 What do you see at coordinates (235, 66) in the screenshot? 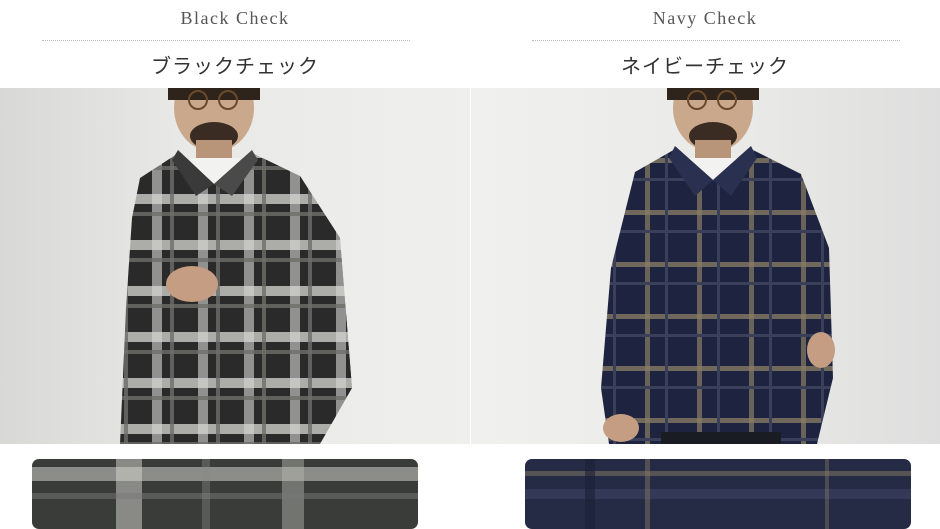
I see `product-title-jp: ブラックチェック` at bounding box center [235, 66].